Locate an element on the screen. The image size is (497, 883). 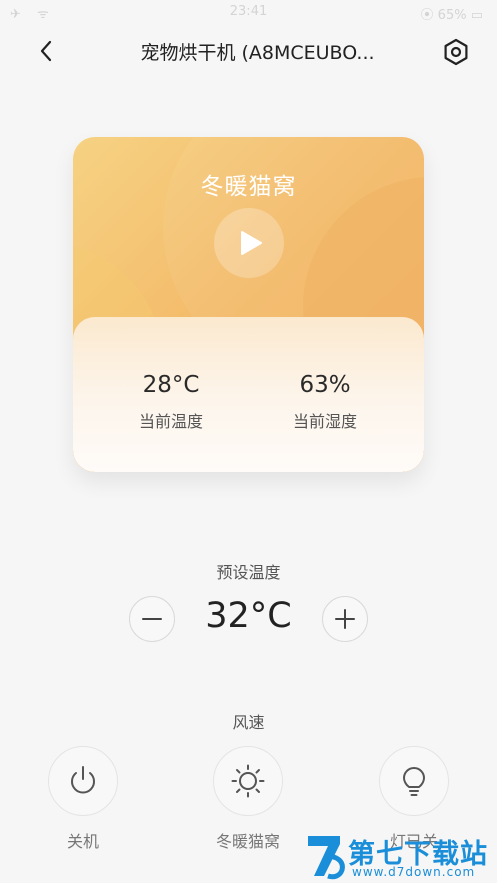
power-label: 关机 is located at coordinates (82, 841).